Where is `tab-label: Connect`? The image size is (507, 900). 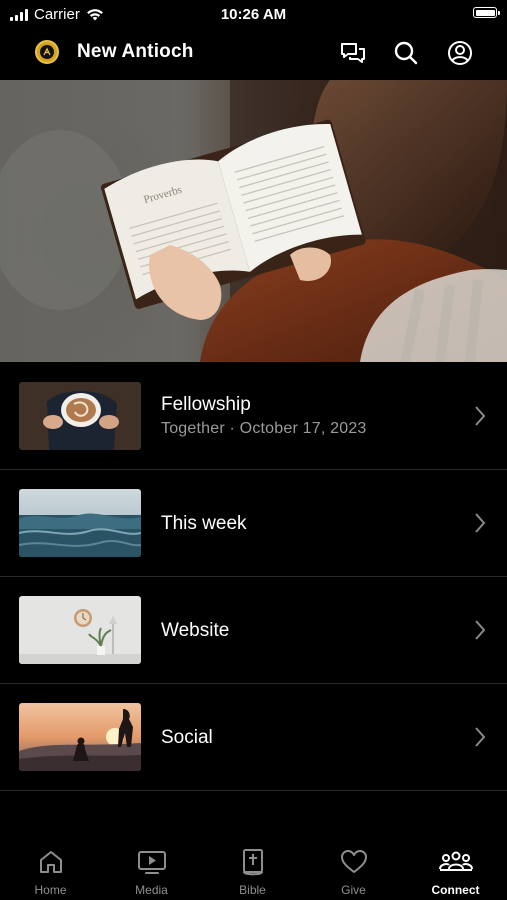
tab-label: Connect is located at coordinates (455, 890).